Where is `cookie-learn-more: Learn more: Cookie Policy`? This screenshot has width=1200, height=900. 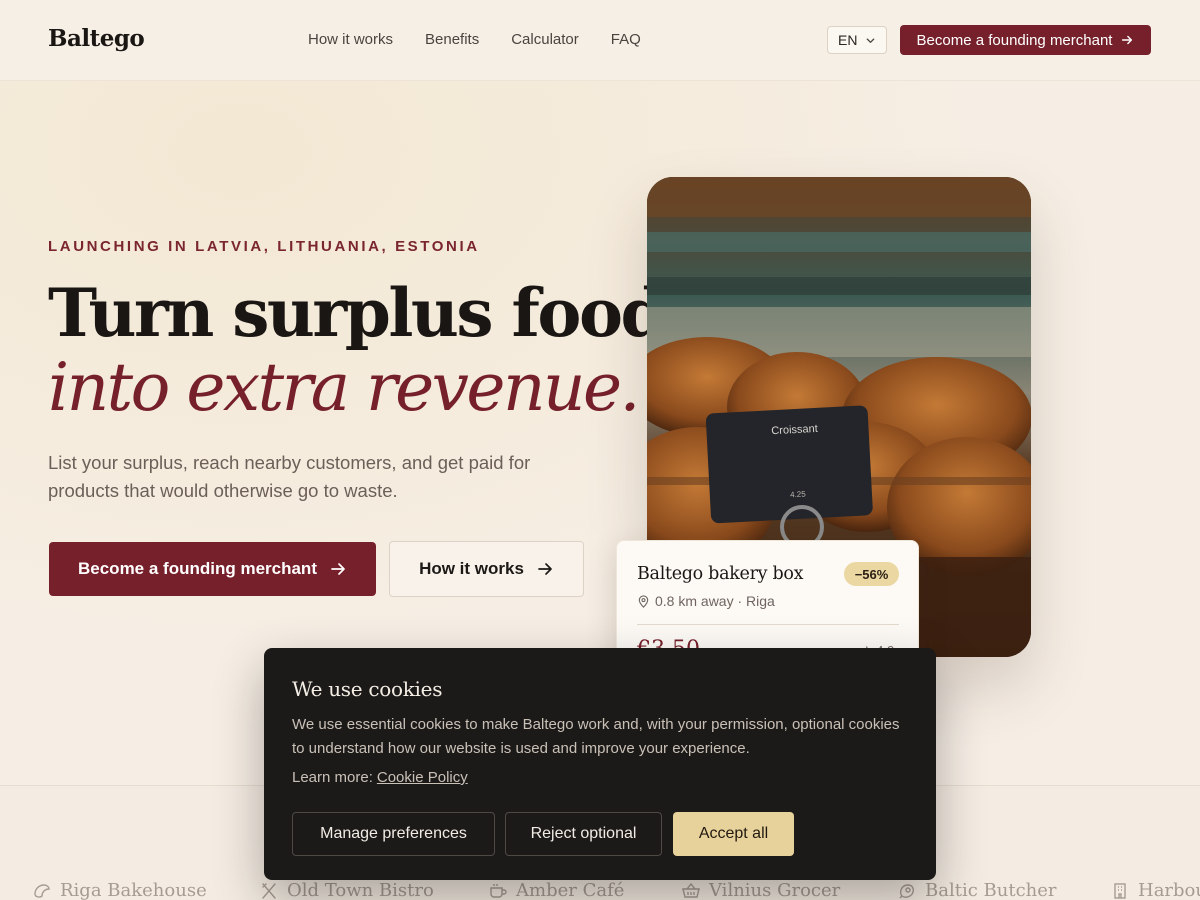
cookie-learn-more: Learn more: Cookie Policy is located at coordinates (380, 777).